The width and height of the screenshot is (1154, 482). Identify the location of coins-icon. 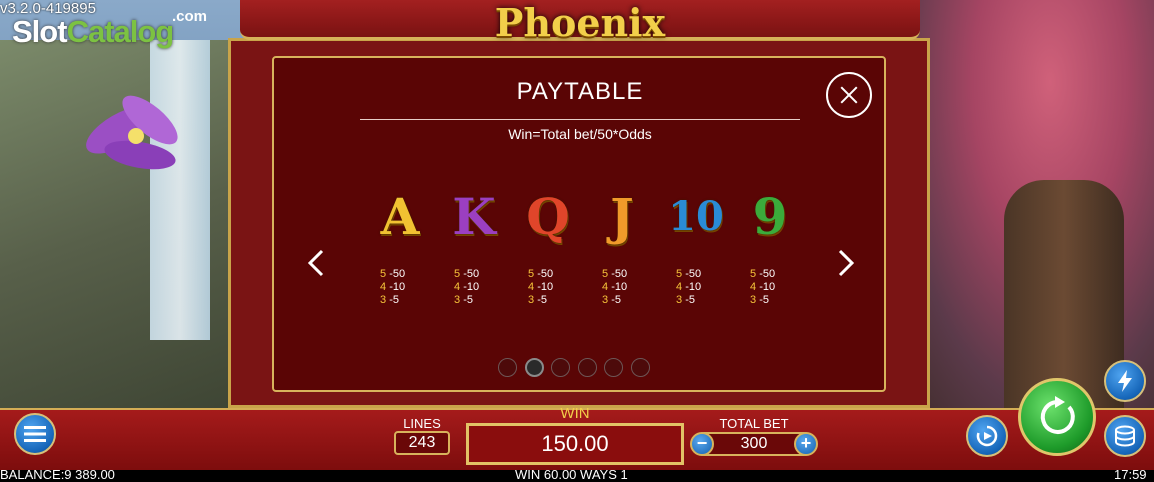
(1125, 436).